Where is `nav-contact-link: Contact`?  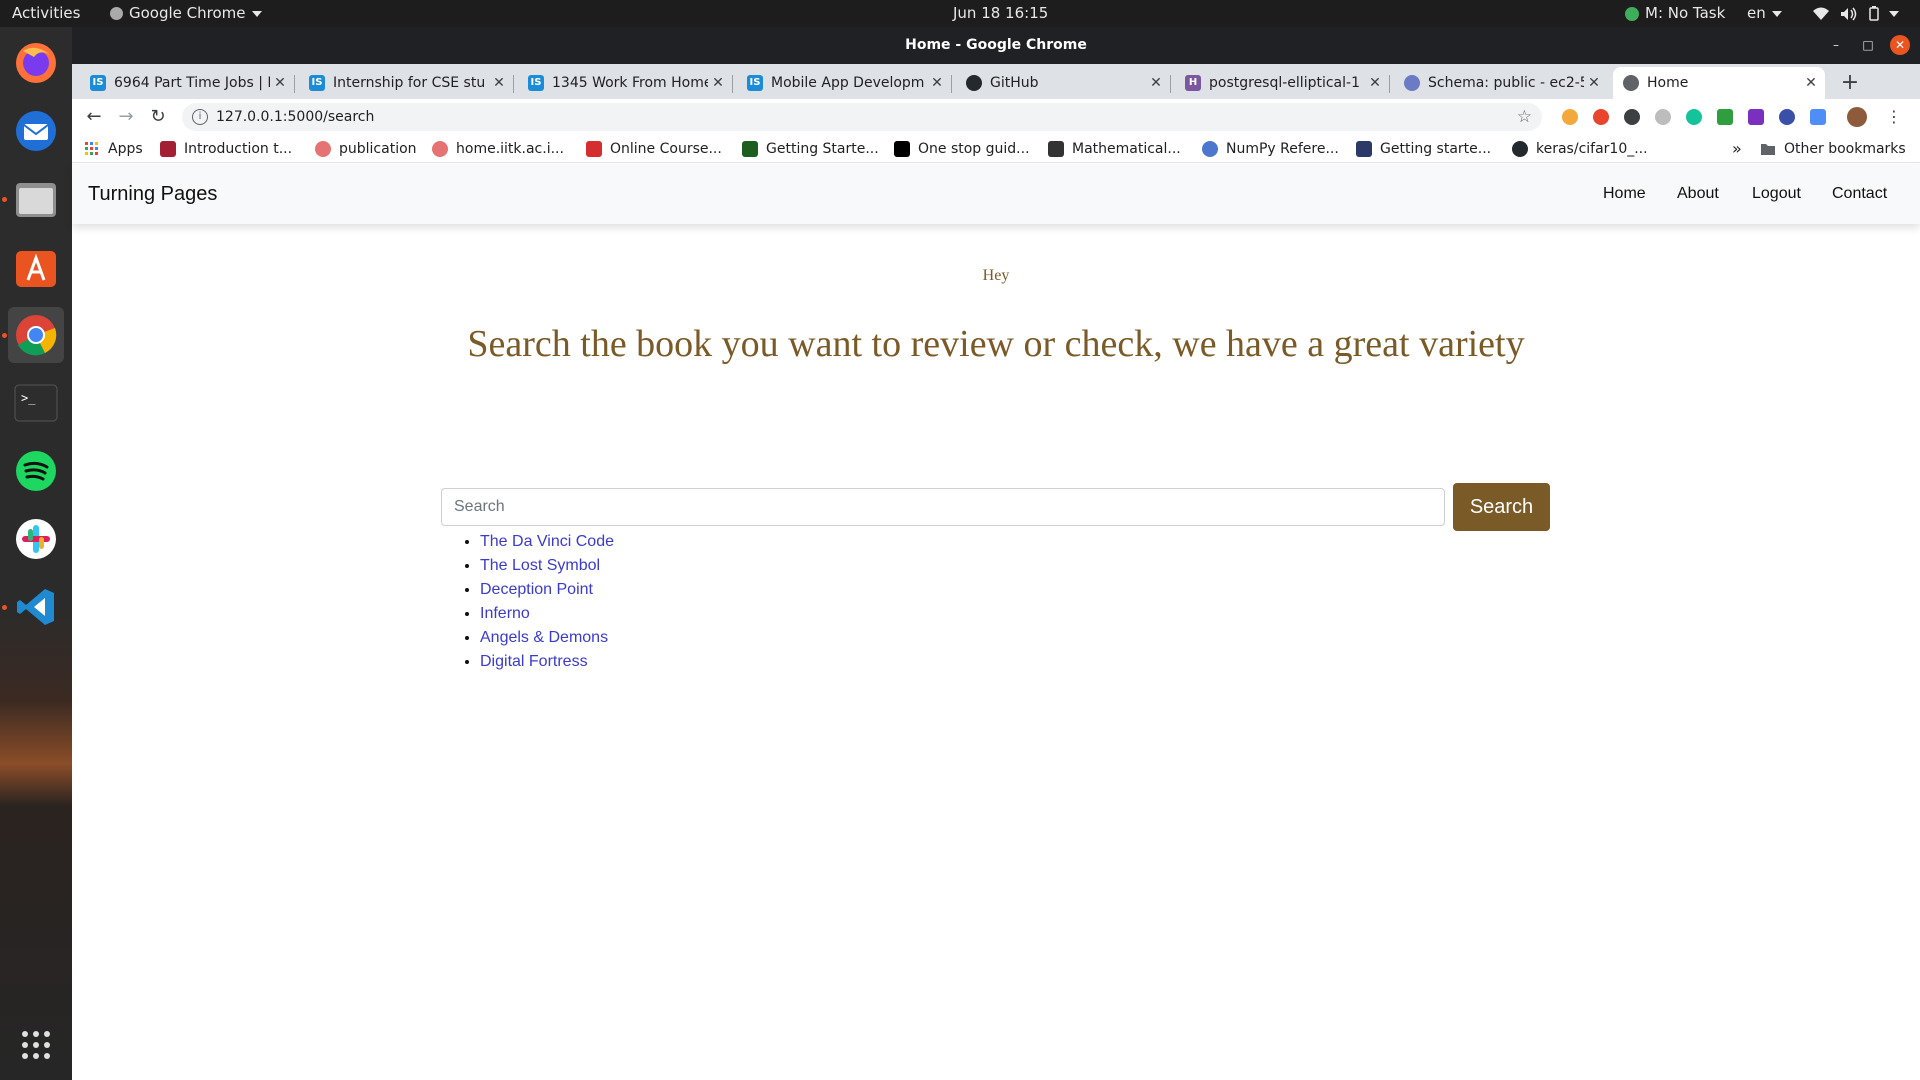
nav-contact-link: Contact is located at coordinates (1859, 194).